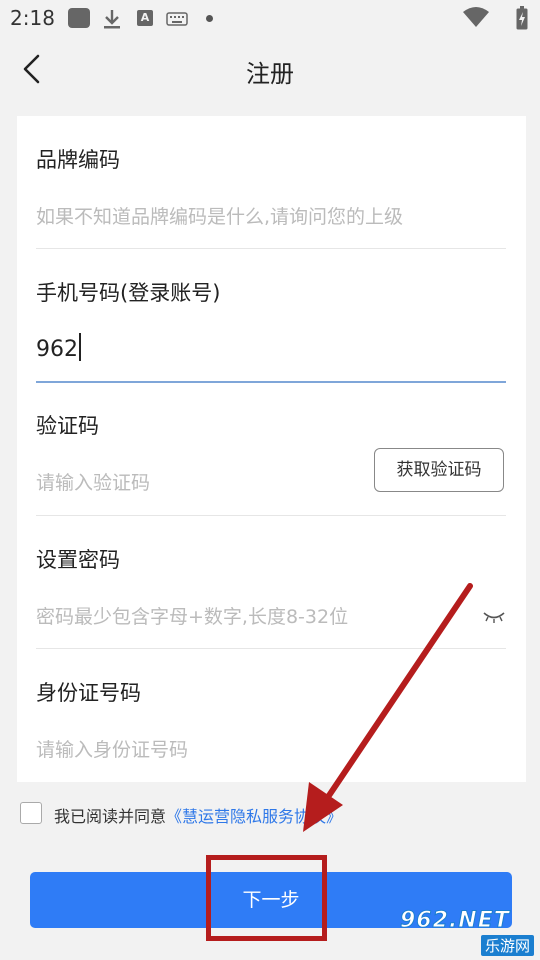 This screenshot has height=960, width=540. Describe the element at coordinates (177, 19) in the screenshot. I see `keyboard-icon` at that location.